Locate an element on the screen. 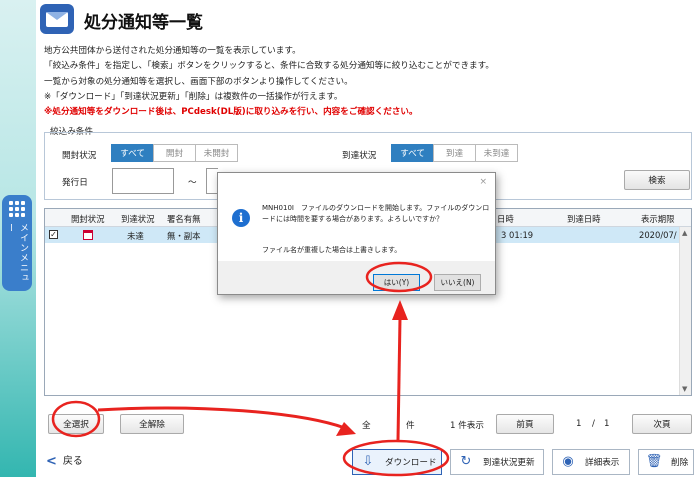 The width and height of the screenshot is (700, 477). dialog-yes-button: はい(Y) is located at coordinates (396, 282).